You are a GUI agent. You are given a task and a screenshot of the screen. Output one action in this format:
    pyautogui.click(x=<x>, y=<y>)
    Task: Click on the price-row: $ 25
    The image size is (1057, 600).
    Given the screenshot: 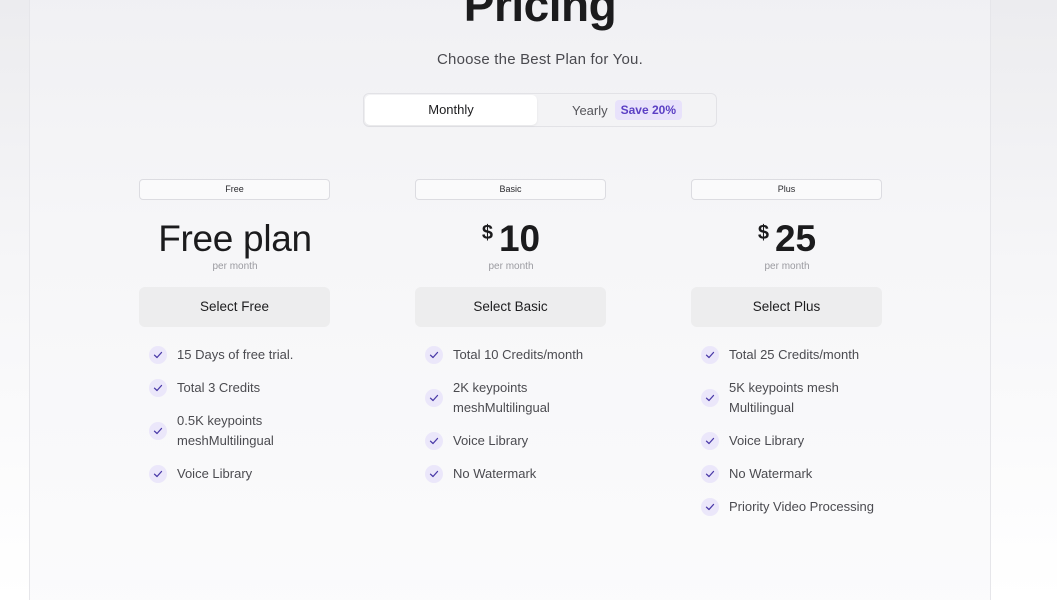 What is the action you would take?
    pyautogui.click(x=787, y=239)
    